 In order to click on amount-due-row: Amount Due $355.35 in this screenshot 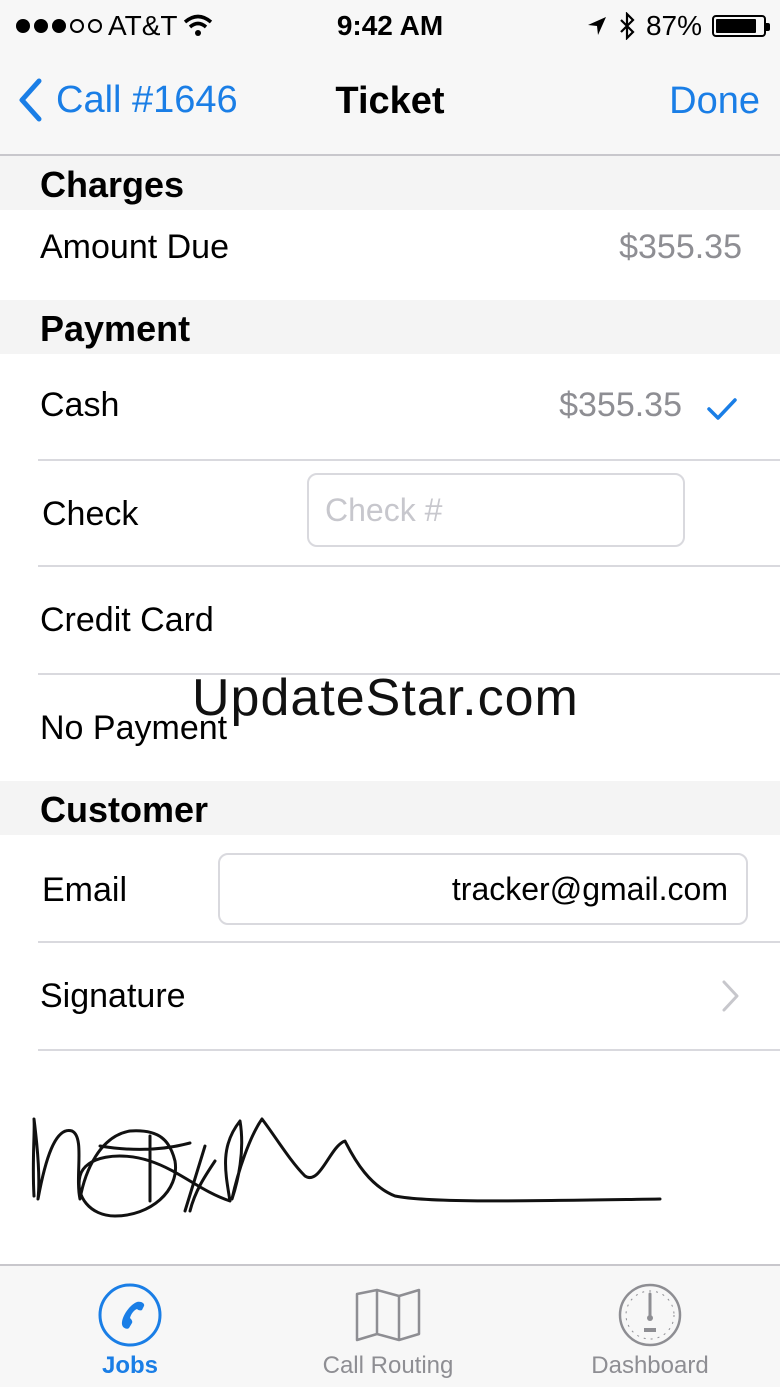, I will do `click(390, 255)`.